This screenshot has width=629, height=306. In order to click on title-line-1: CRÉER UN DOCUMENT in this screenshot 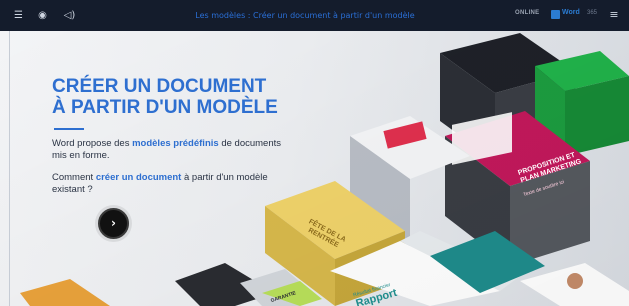, I will do `click(159, 86)`.